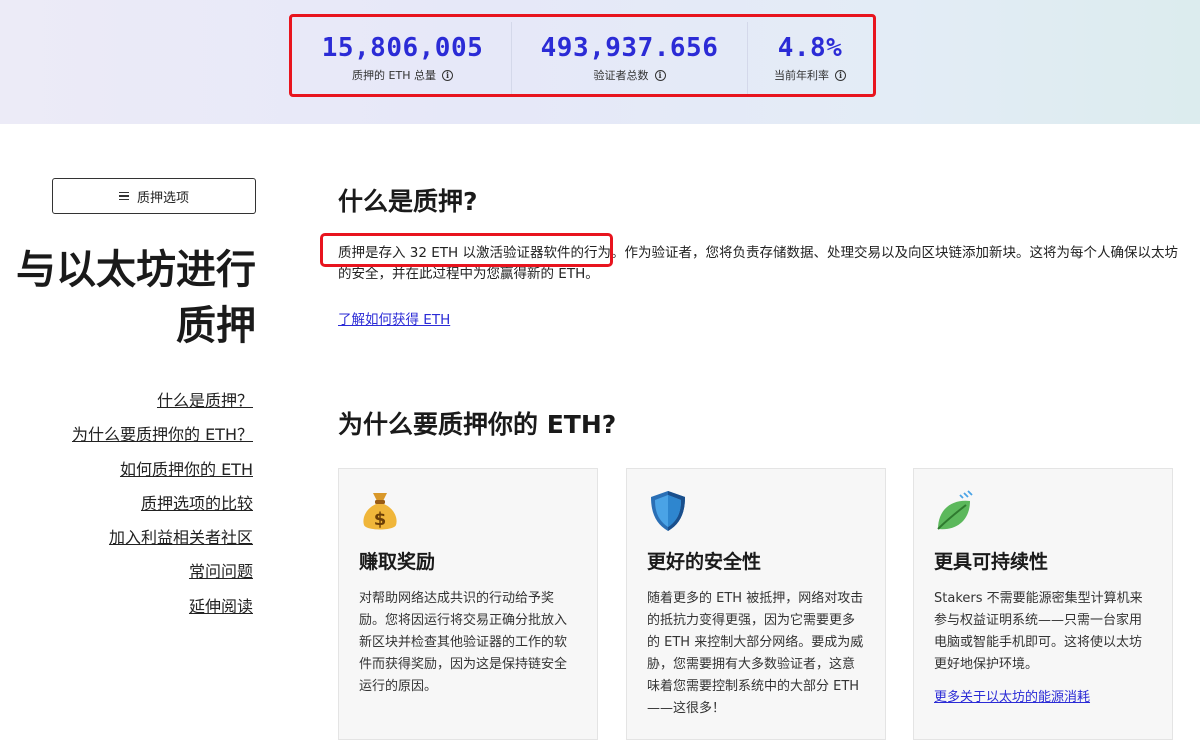  Describe the element at coordinates (474, 253) in the screenshot. I see `intro-highlight-text: 质押是存入 32 ETH 以激活验证器软件的行为` at that location.